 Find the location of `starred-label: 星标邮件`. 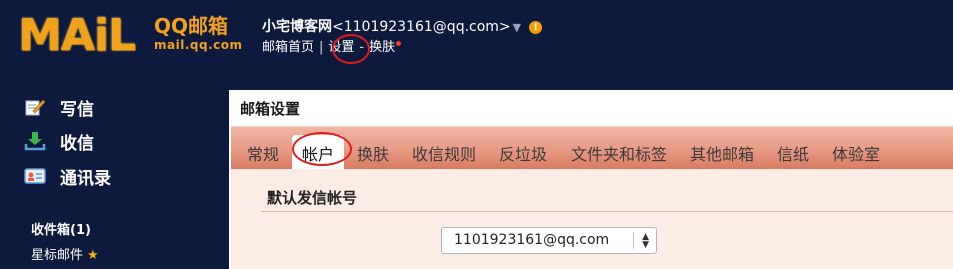

starred-label: 星标邮件 is located at coordinates (57, 255).